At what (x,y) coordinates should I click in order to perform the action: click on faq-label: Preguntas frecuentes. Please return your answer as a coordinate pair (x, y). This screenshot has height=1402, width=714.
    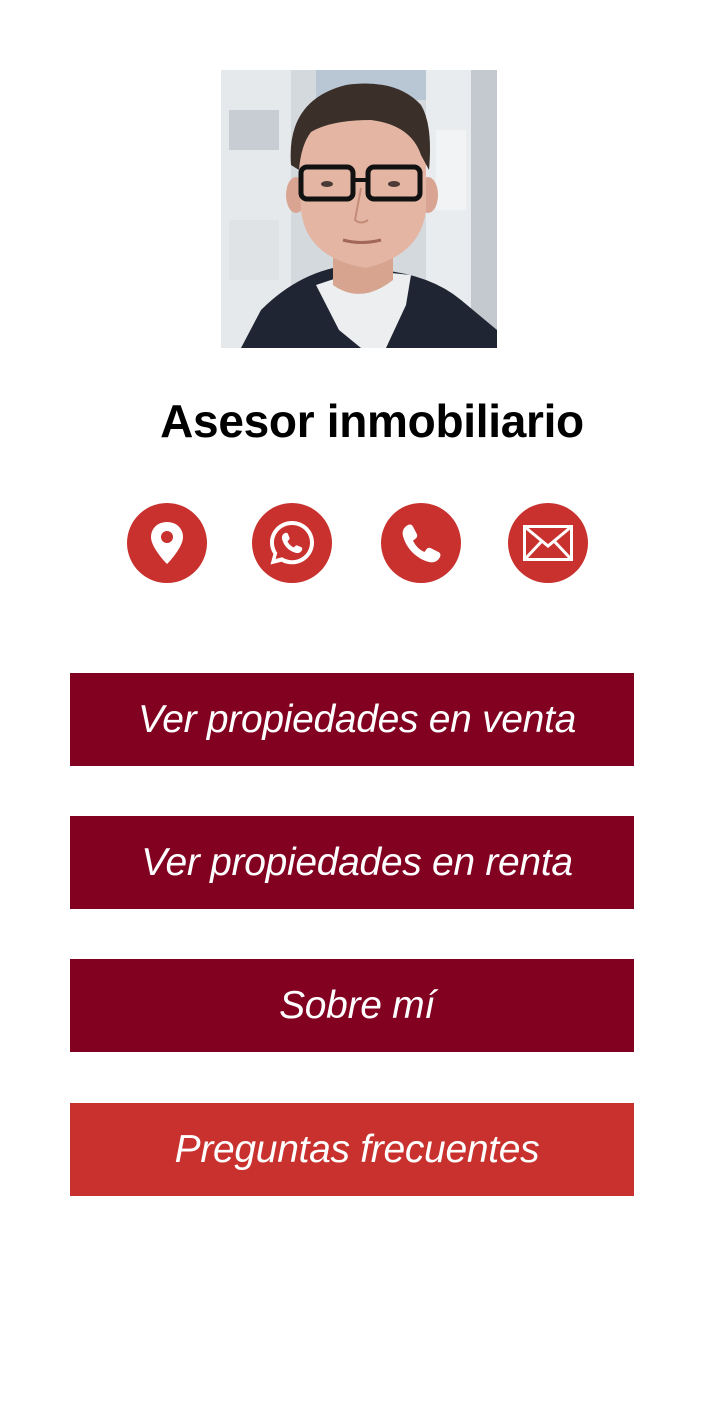
    Looking at the image, I should click on (357, 1149).